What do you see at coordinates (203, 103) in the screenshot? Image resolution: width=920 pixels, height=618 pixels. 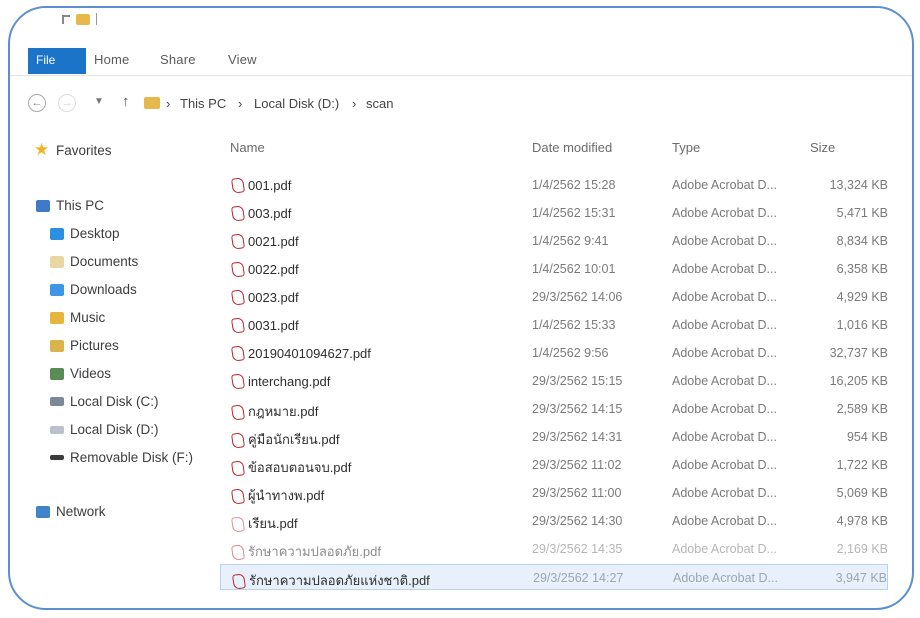 I see `breadcrumb-this-pc: This PC` at bounding box center [203, 103].